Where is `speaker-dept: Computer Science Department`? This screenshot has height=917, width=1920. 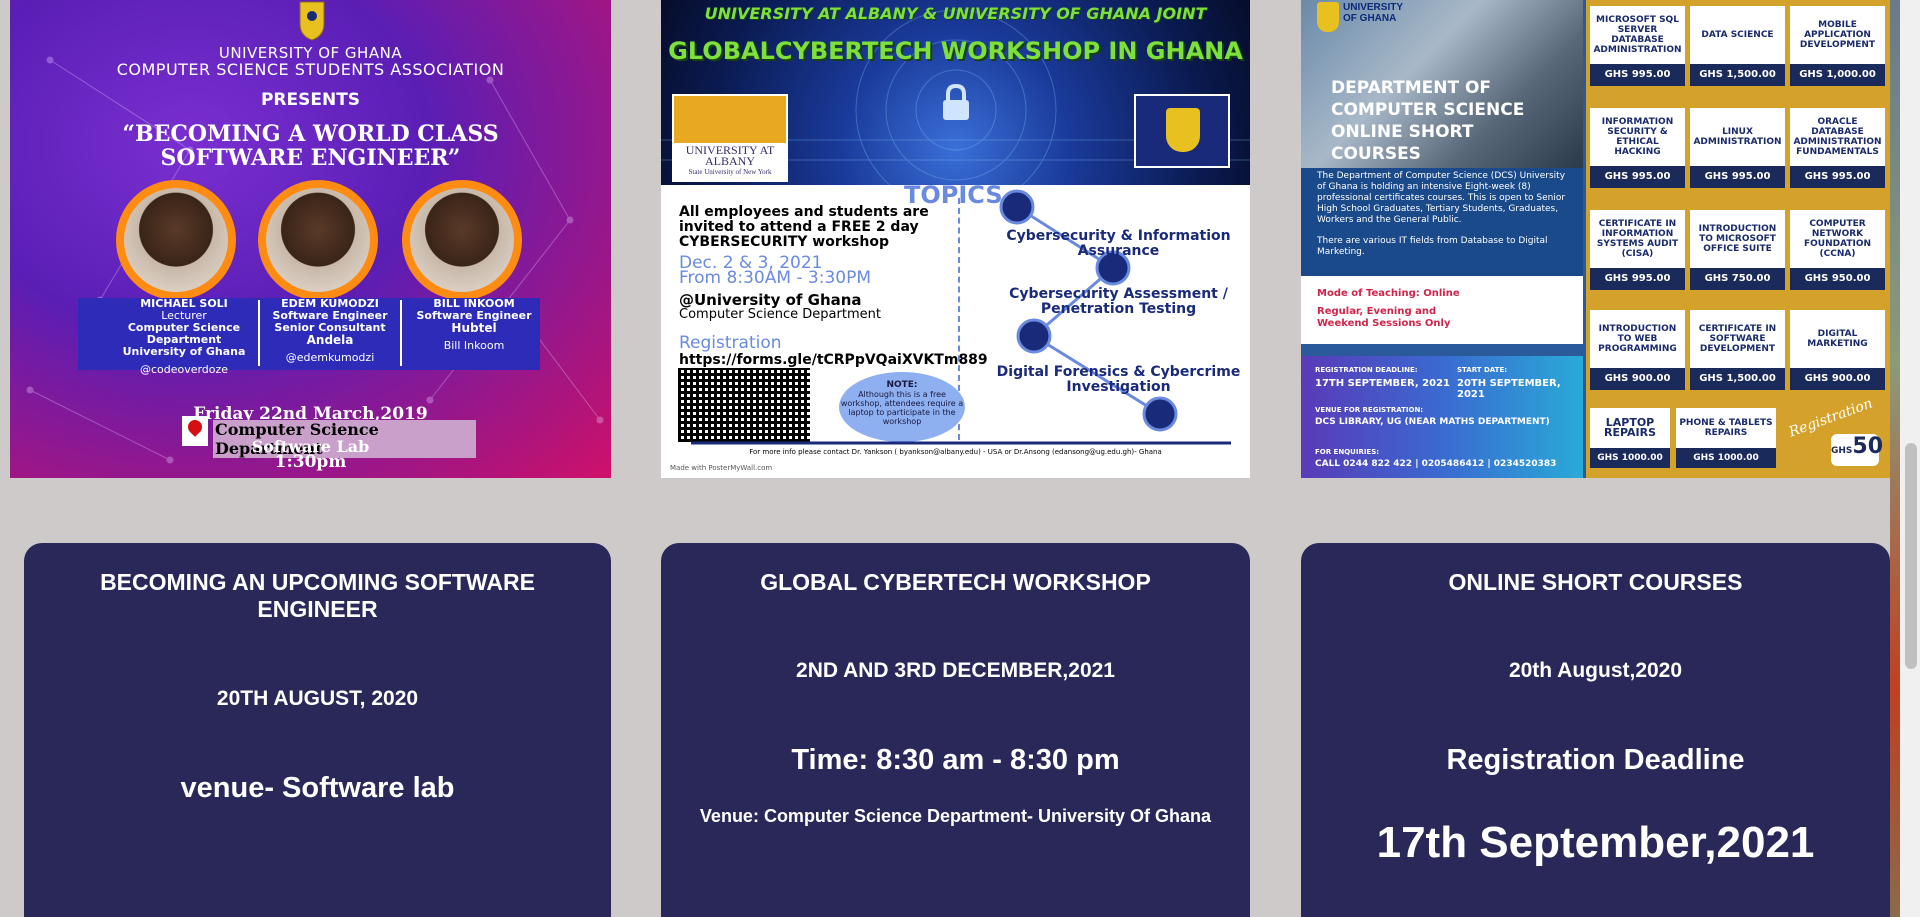
speaker-dept: Computer Science Department is located at coordinates (184, 333).